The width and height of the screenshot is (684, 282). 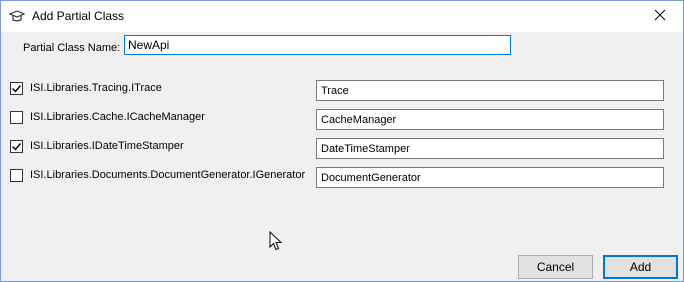 I want to click on checkbox-label-itrace: ISI.Libraries.Tracing.ITrace, so click(x=96, y=88).